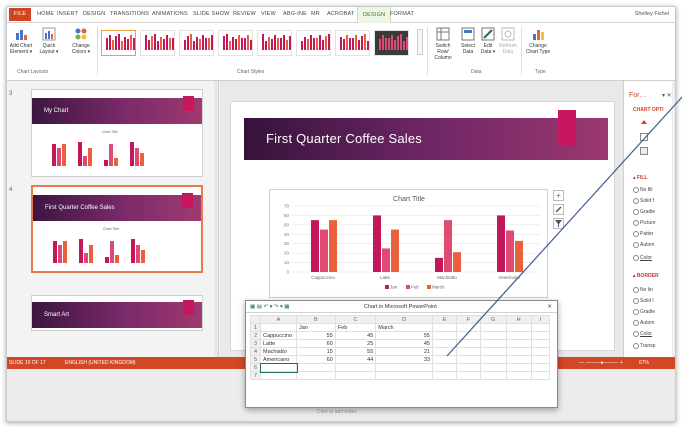 This screenshot has height=428, width=682. What do you see at coordinates (355, 319) in the screenshot?
I see `column-header: C` at bounding box center [355, 319].